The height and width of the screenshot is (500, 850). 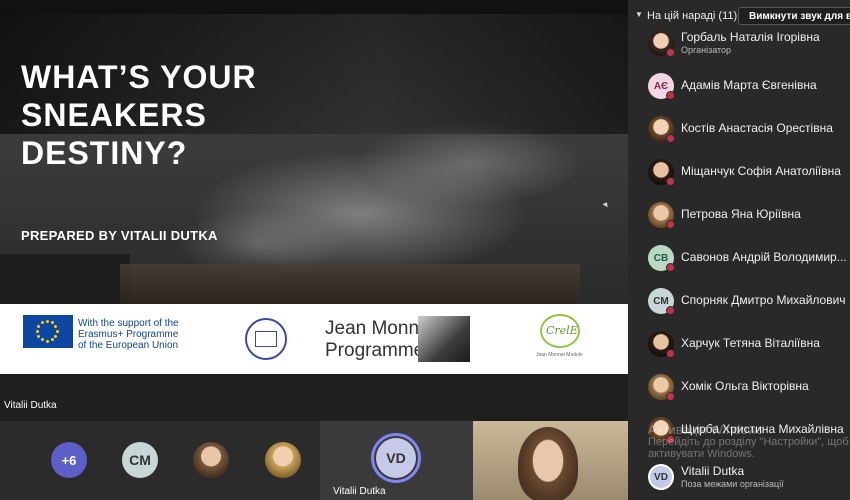 I want to click on participant-row: АЄ Адамів Марта Євгенівна, so click(x=739, y=87).